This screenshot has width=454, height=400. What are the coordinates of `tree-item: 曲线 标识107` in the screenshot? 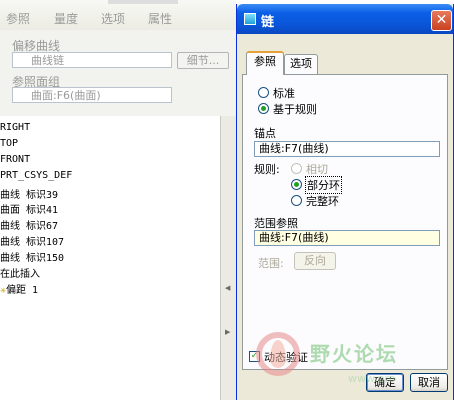 It's located at (32, 240).